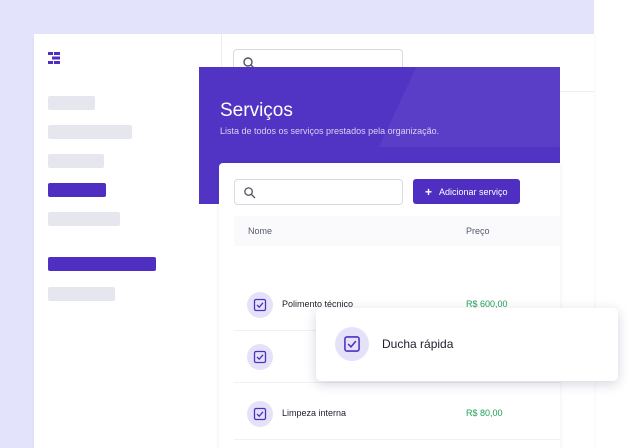 This screenshot has width=639, height=448. I want to click on service-name: Limpeza interna, so click(314, 413).